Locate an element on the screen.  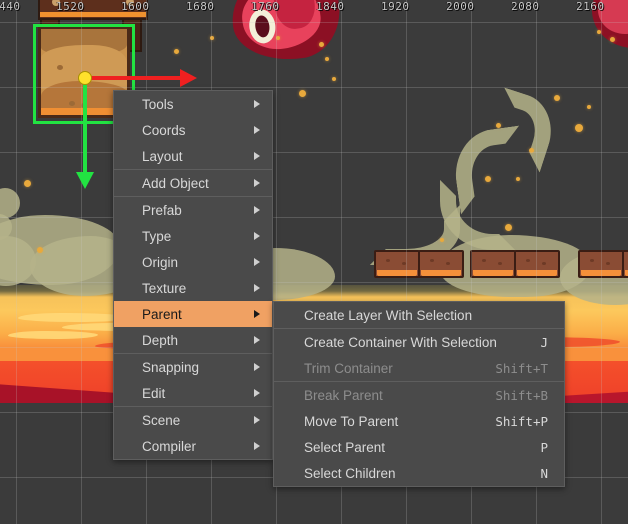
menu-item-label: Scene is located at coordinates (161, 420).